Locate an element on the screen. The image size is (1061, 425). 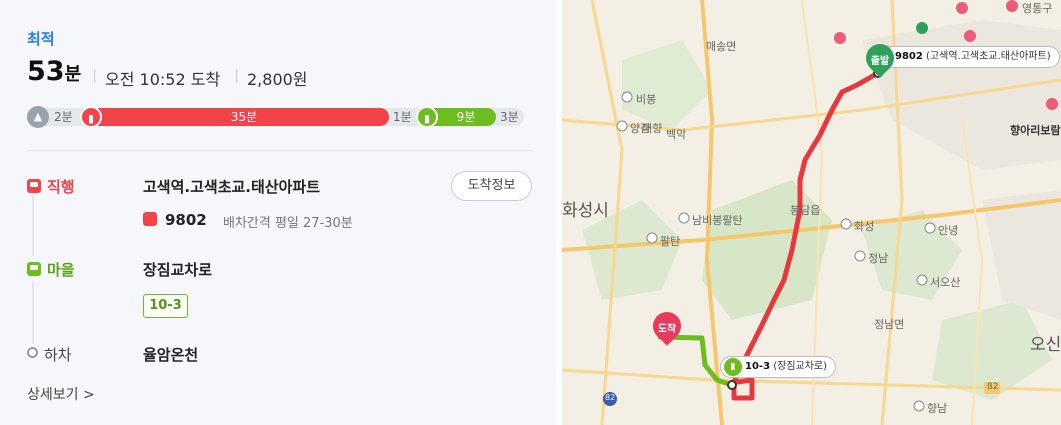
arrival-time: 오전 10:52 도착 is located at coordinates (163, 79).